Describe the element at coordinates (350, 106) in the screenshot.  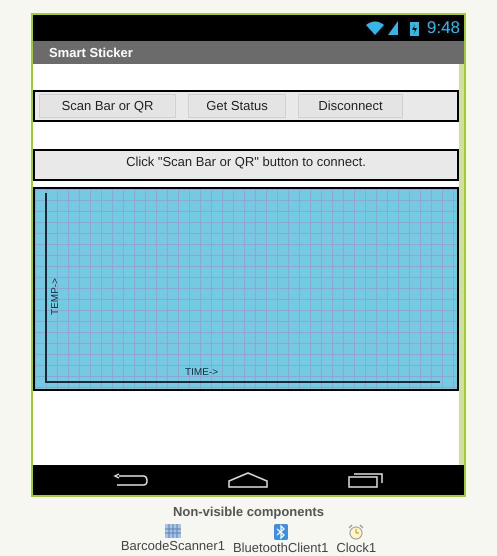
I see `action-button: Disconnect` at that location.